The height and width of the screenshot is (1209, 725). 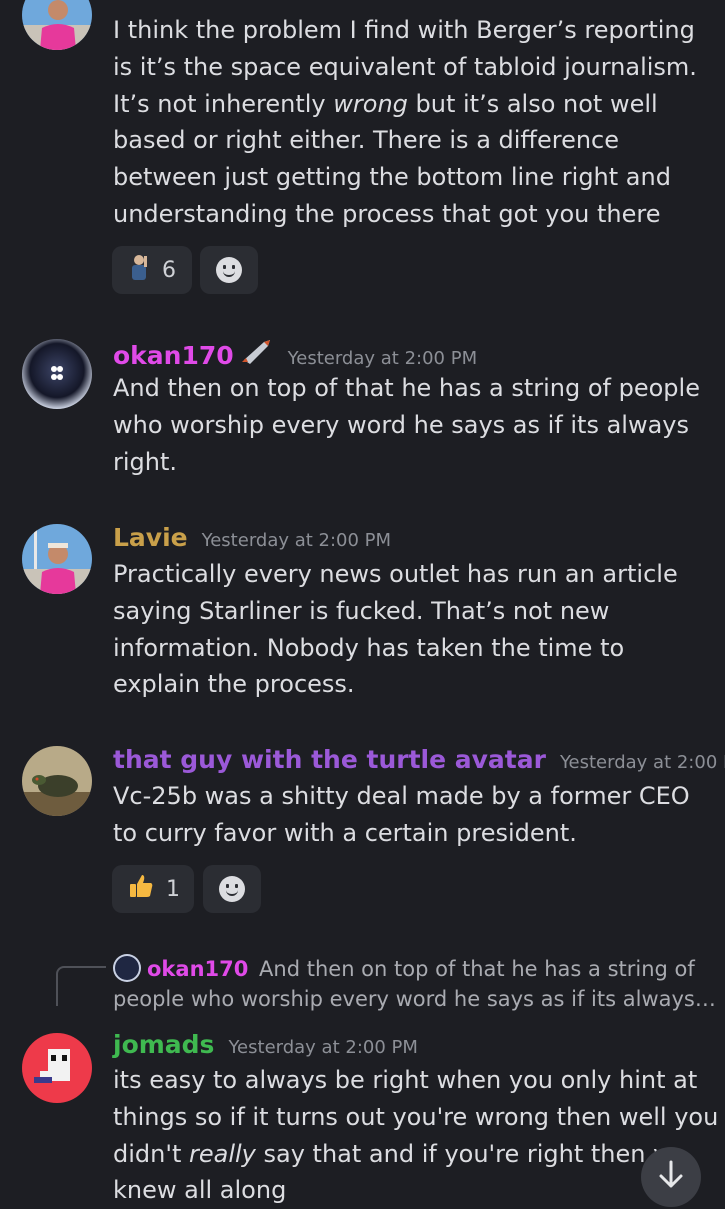 I want to click on message-header: Lavie Yesterday at 2:00 PM, so click(x=252, y=537).